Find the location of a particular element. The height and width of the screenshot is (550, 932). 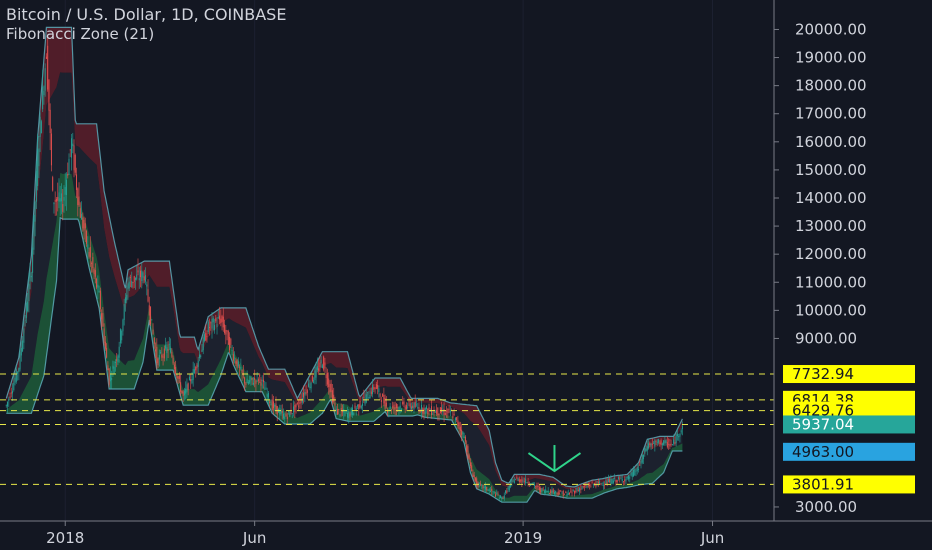

indicator-title: Fibonacci Zone (21) is located at coordinates (80, 34).